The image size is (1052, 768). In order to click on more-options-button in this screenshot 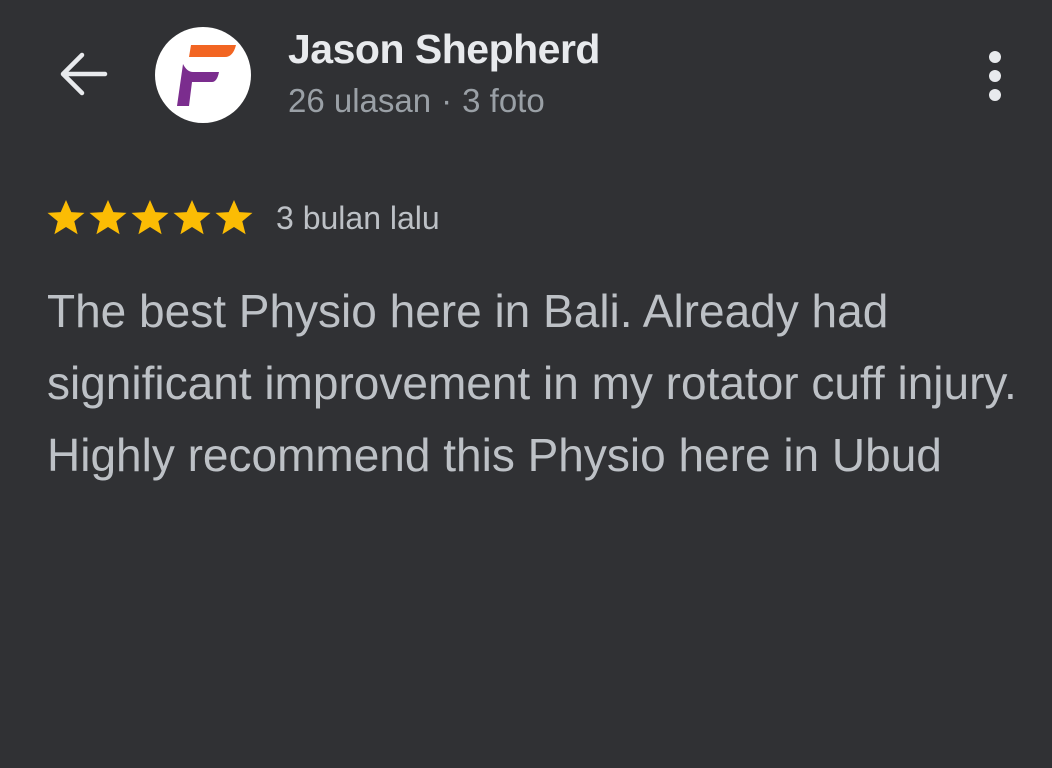, I will do `click(995, 76)`.